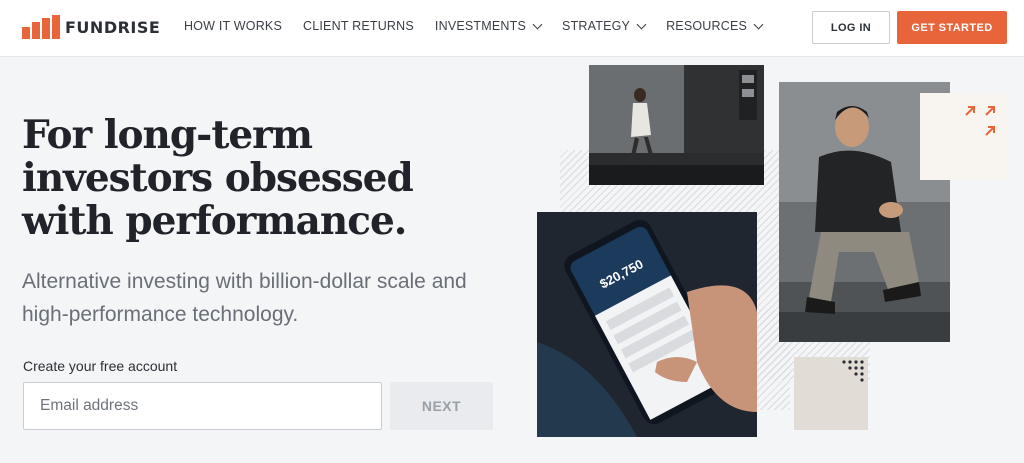 The height and width of the screenshot is (463, 1024). Describe the element at coordinates (41, 27) in the screenshot. I see `logo-buildings-icon` at that location.